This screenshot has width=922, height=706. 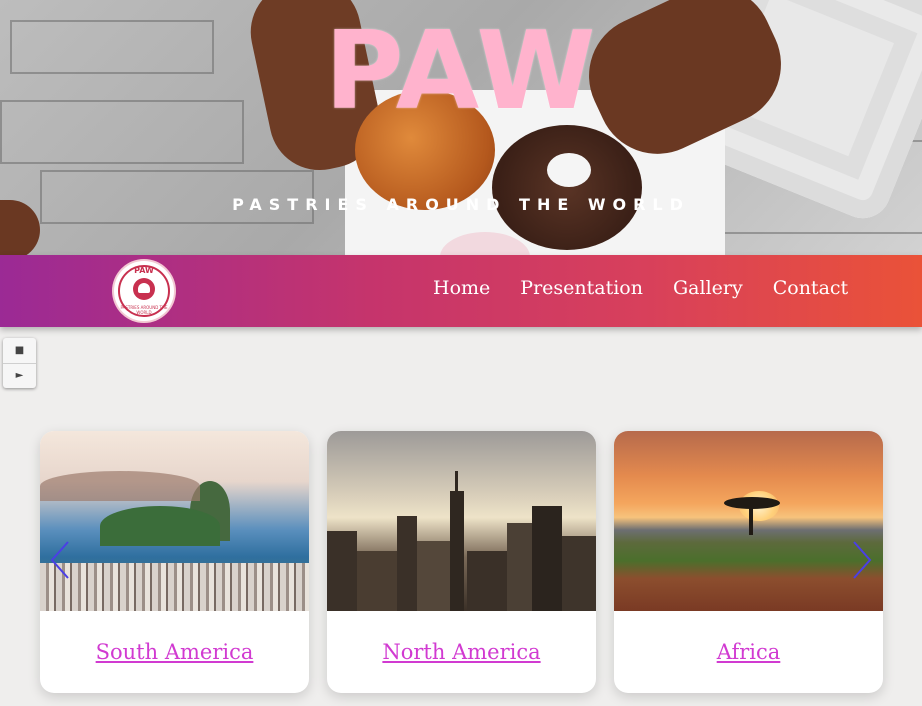 I want to click on nav-link-gallery: Gallery, so click(x=708, y=288).